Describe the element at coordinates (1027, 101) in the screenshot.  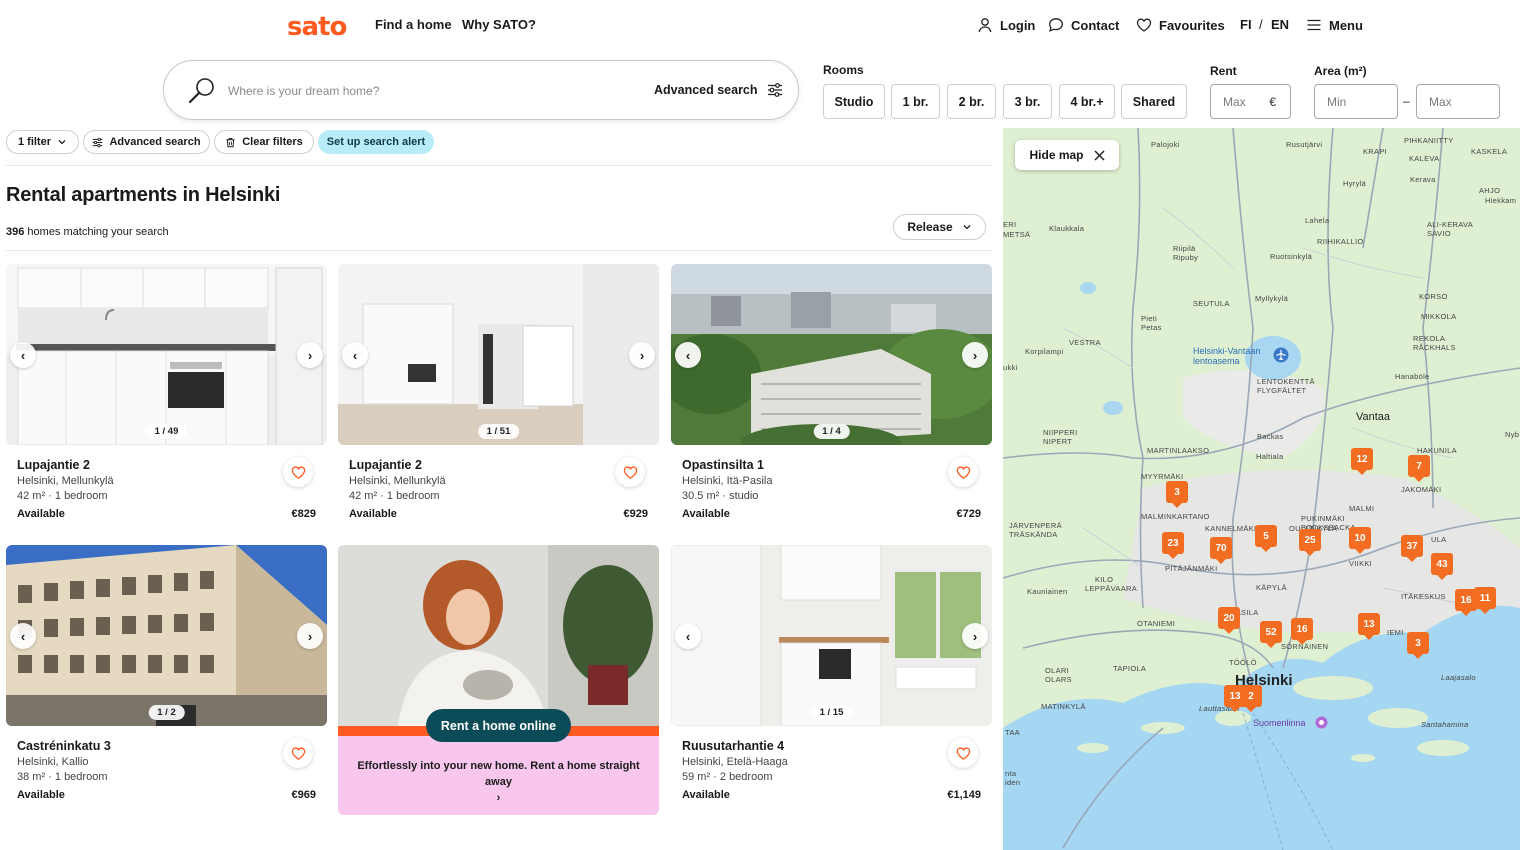
I see `room-3br-button: 3 br.` at that location.